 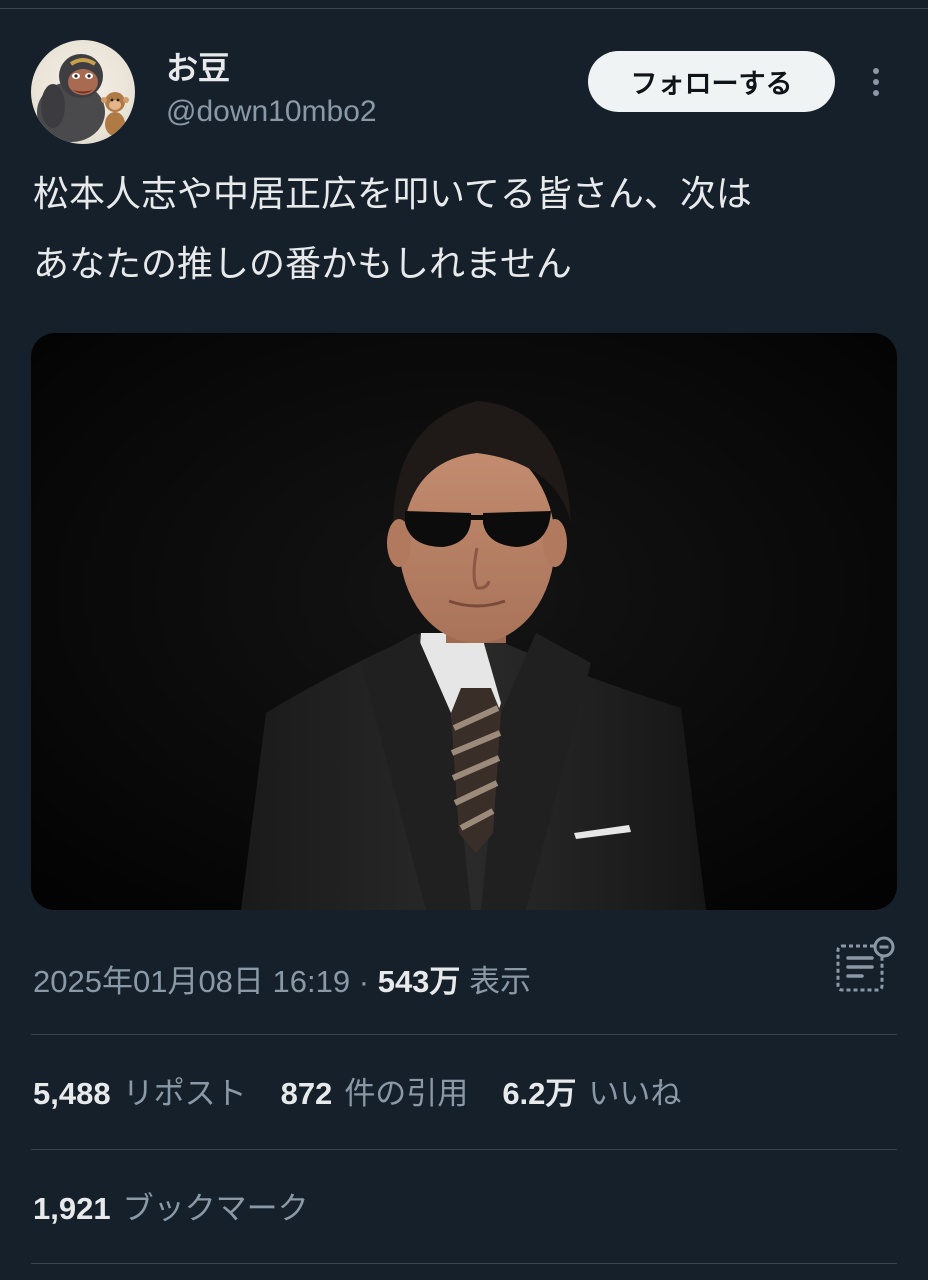 I want to click on likes-stat: 6.2万 いいね, so click(x=591, y=1094).